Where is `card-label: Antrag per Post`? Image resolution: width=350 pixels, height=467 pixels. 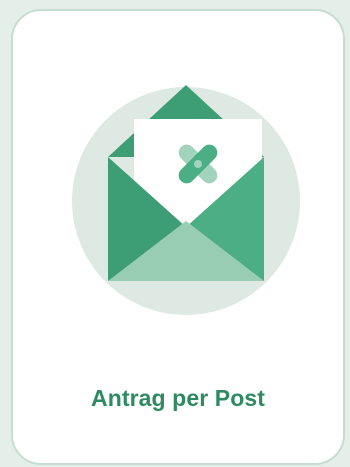
card-label: Antrag per Post is located at coordinates (178, 398).